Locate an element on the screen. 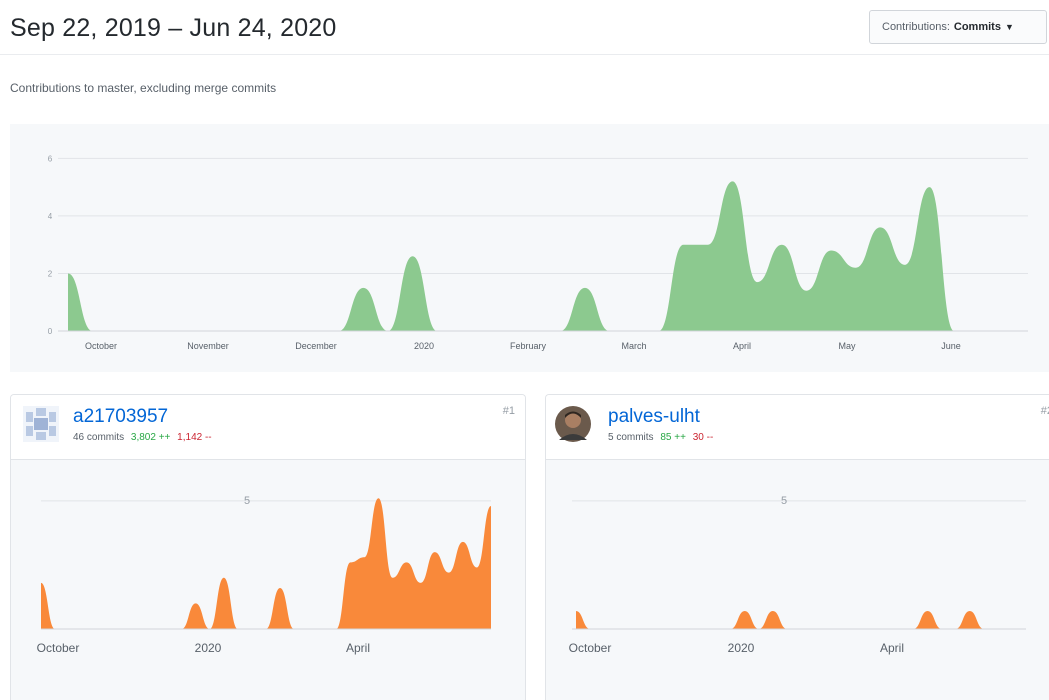  contributor-stats: 46 commits 3,802 ++ 1,142 -- is located at coordinates (142, 437).